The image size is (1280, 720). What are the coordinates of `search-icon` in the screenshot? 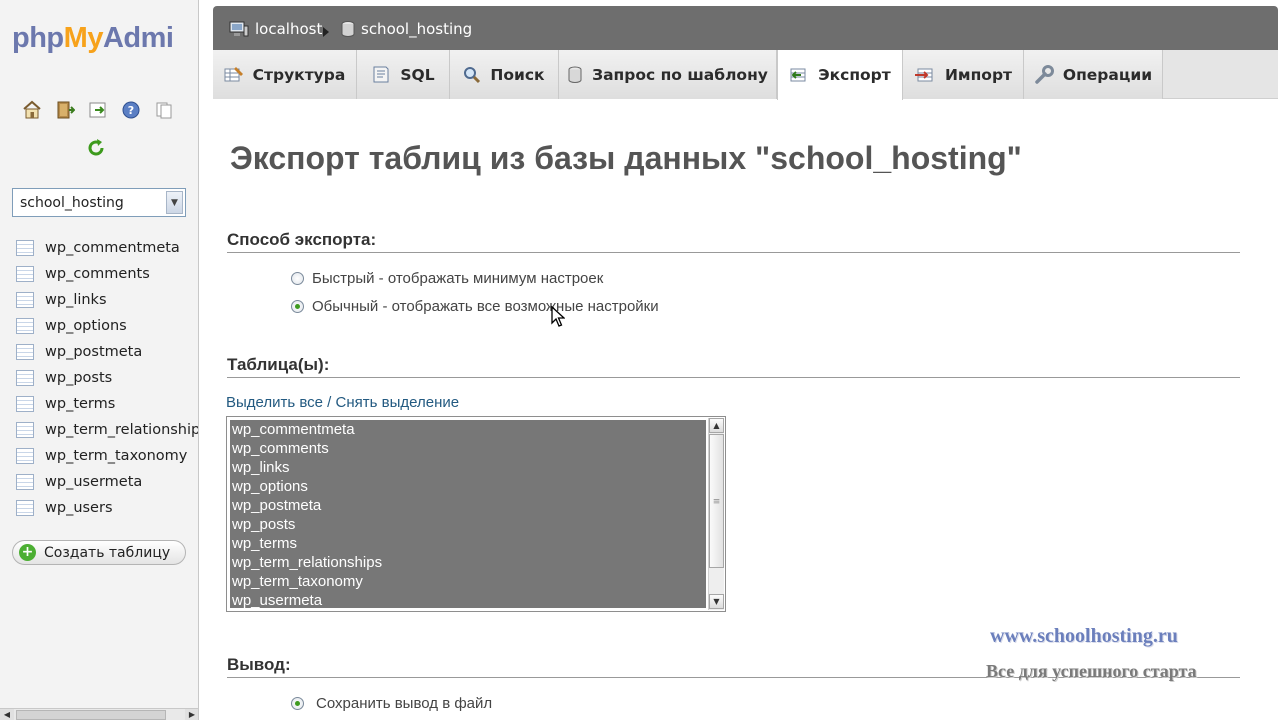 It's located at (472, 74).